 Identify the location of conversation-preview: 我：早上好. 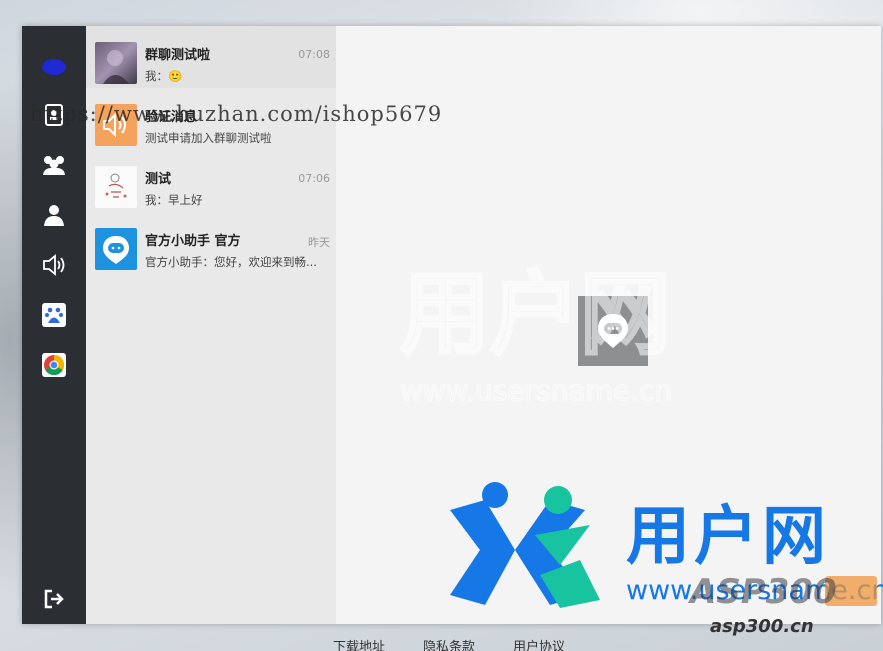
(174, 200).